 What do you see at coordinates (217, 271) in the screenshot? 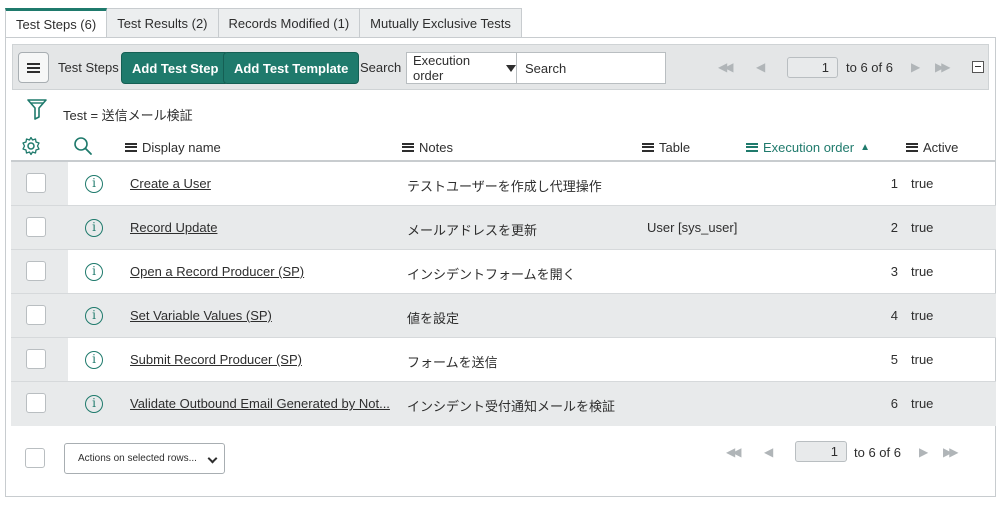
I see `display-name-link: Open a Record Producer (SP)` at bounding box center [217, 271].